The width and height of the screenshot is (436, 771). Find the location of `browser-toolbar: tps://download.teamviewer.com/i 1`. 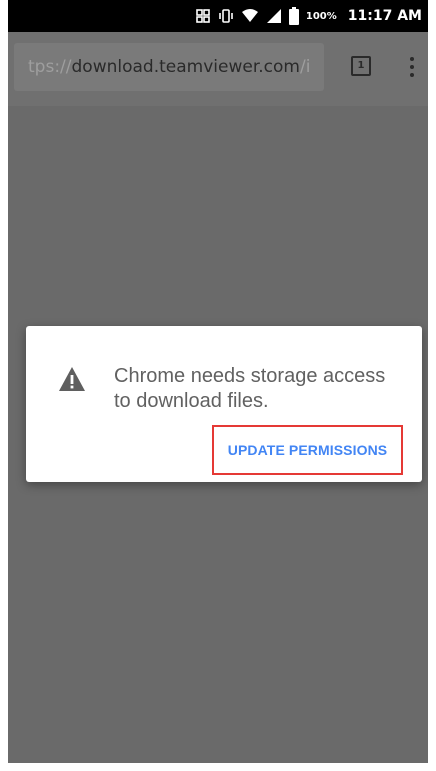

browser-toolbar: tps://download.teamviewer.com/i 1 is located at coordinates (218, 69).